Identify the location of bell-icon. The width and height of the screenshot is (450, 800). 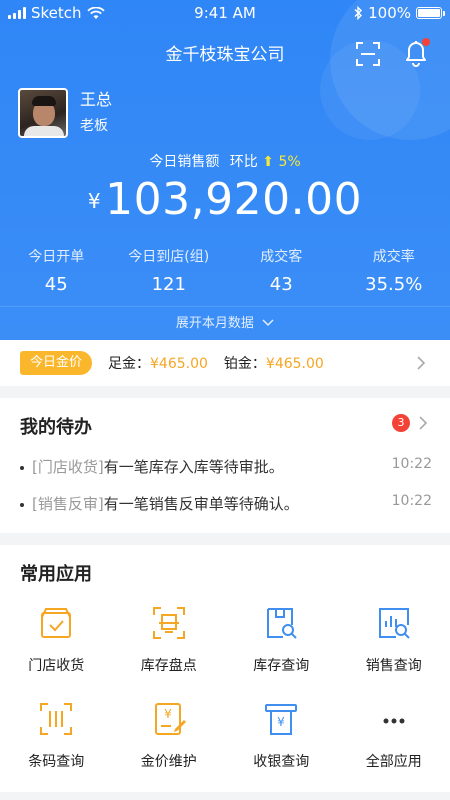
(416, 53).